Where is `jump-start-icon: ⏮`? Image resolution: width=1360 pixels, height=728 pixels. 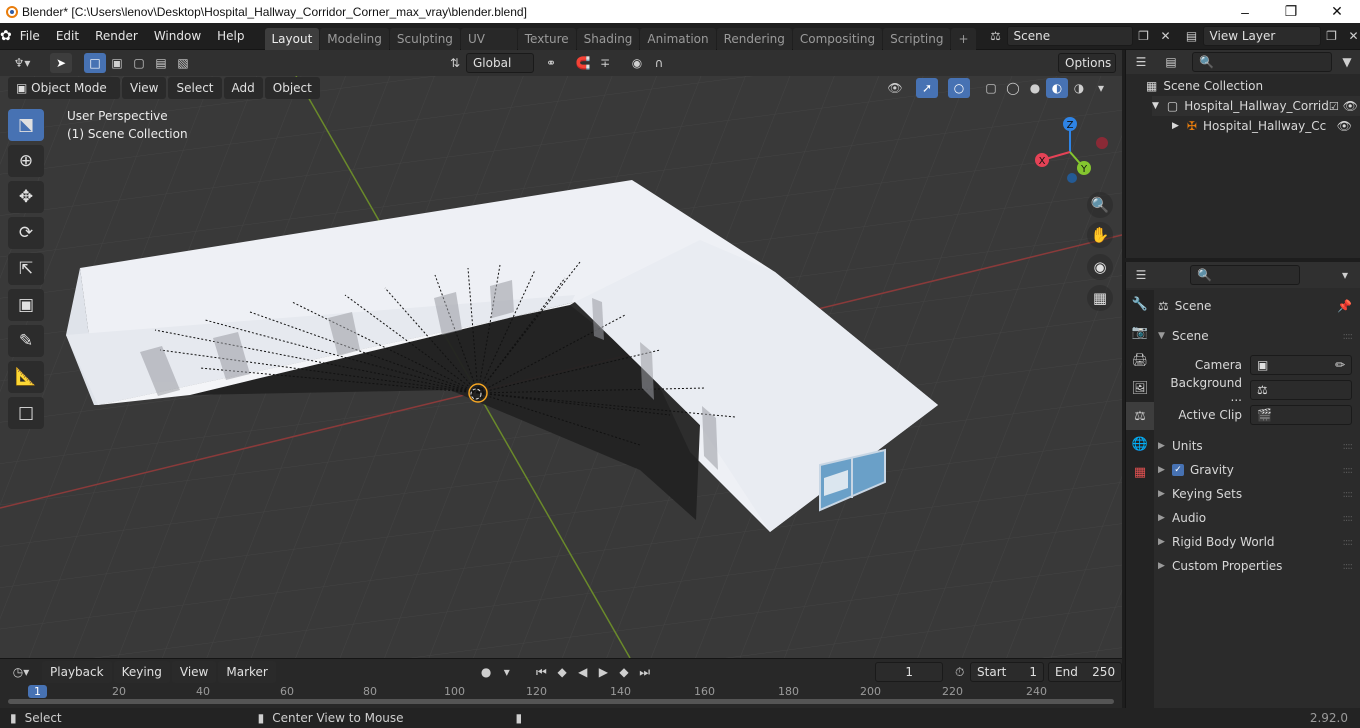
jump-start-icon: ⏮ is located at coordinates (541, 672).